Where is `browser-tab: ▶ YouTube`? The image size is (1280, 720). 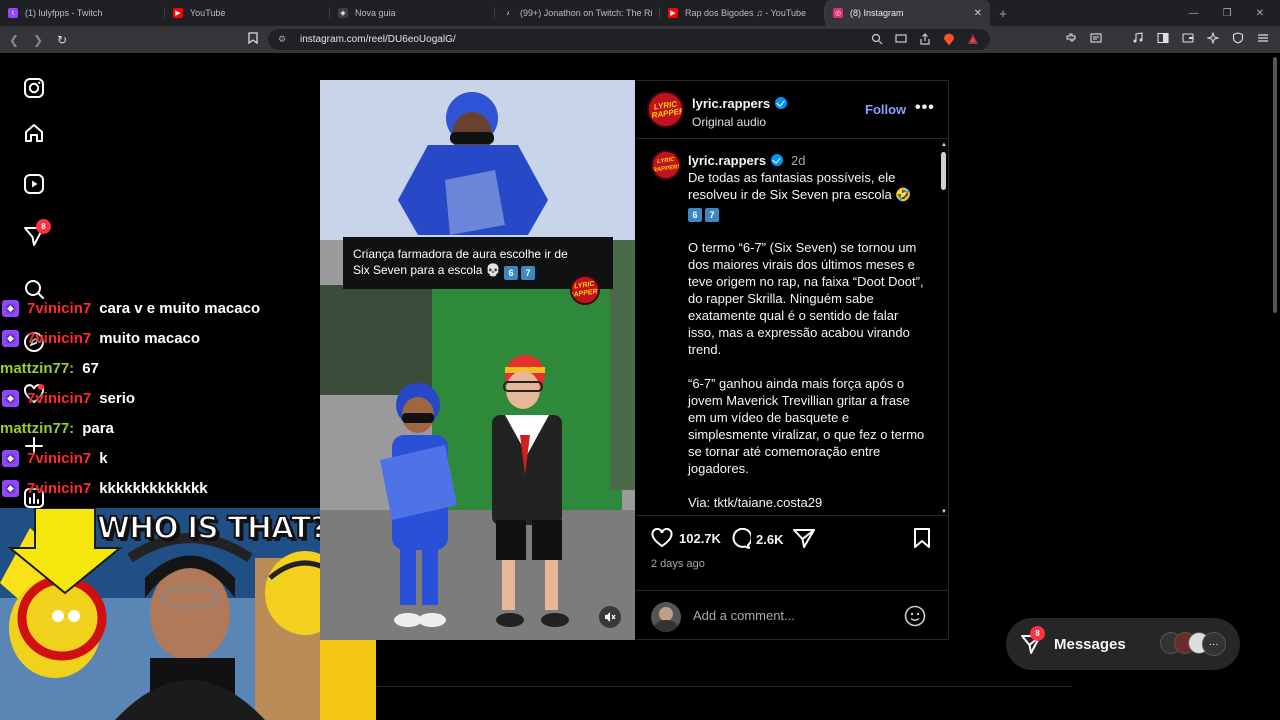
browser-tab: ▶ YouTube is located at coordinates (247, 13).